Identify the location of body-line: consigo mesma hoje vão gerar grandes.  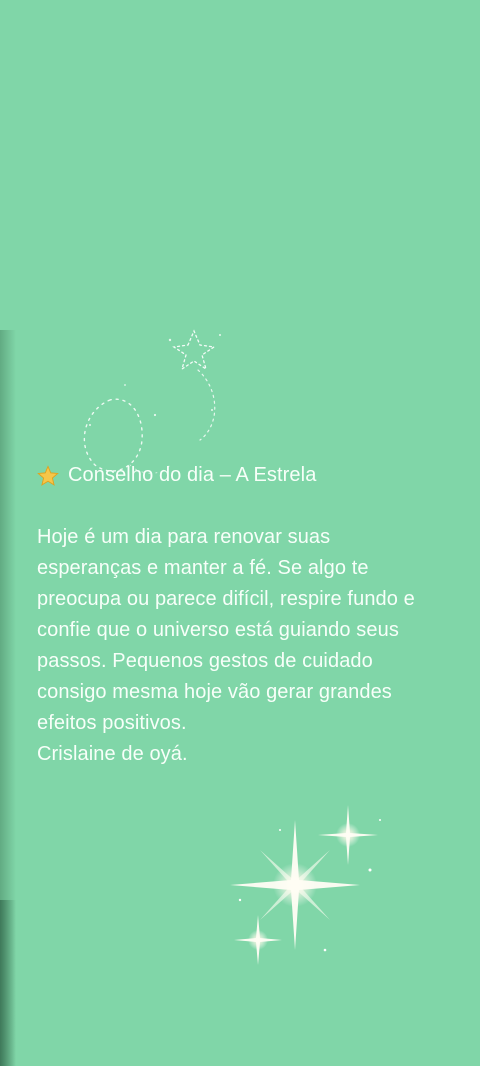
(214, 692).